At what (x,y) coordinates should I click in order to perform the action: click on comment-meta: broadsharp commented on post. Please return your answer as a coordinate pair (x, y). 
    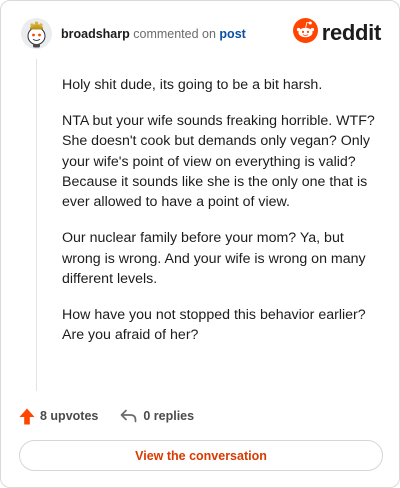
    Looking at the image, I should click on (153, 34).